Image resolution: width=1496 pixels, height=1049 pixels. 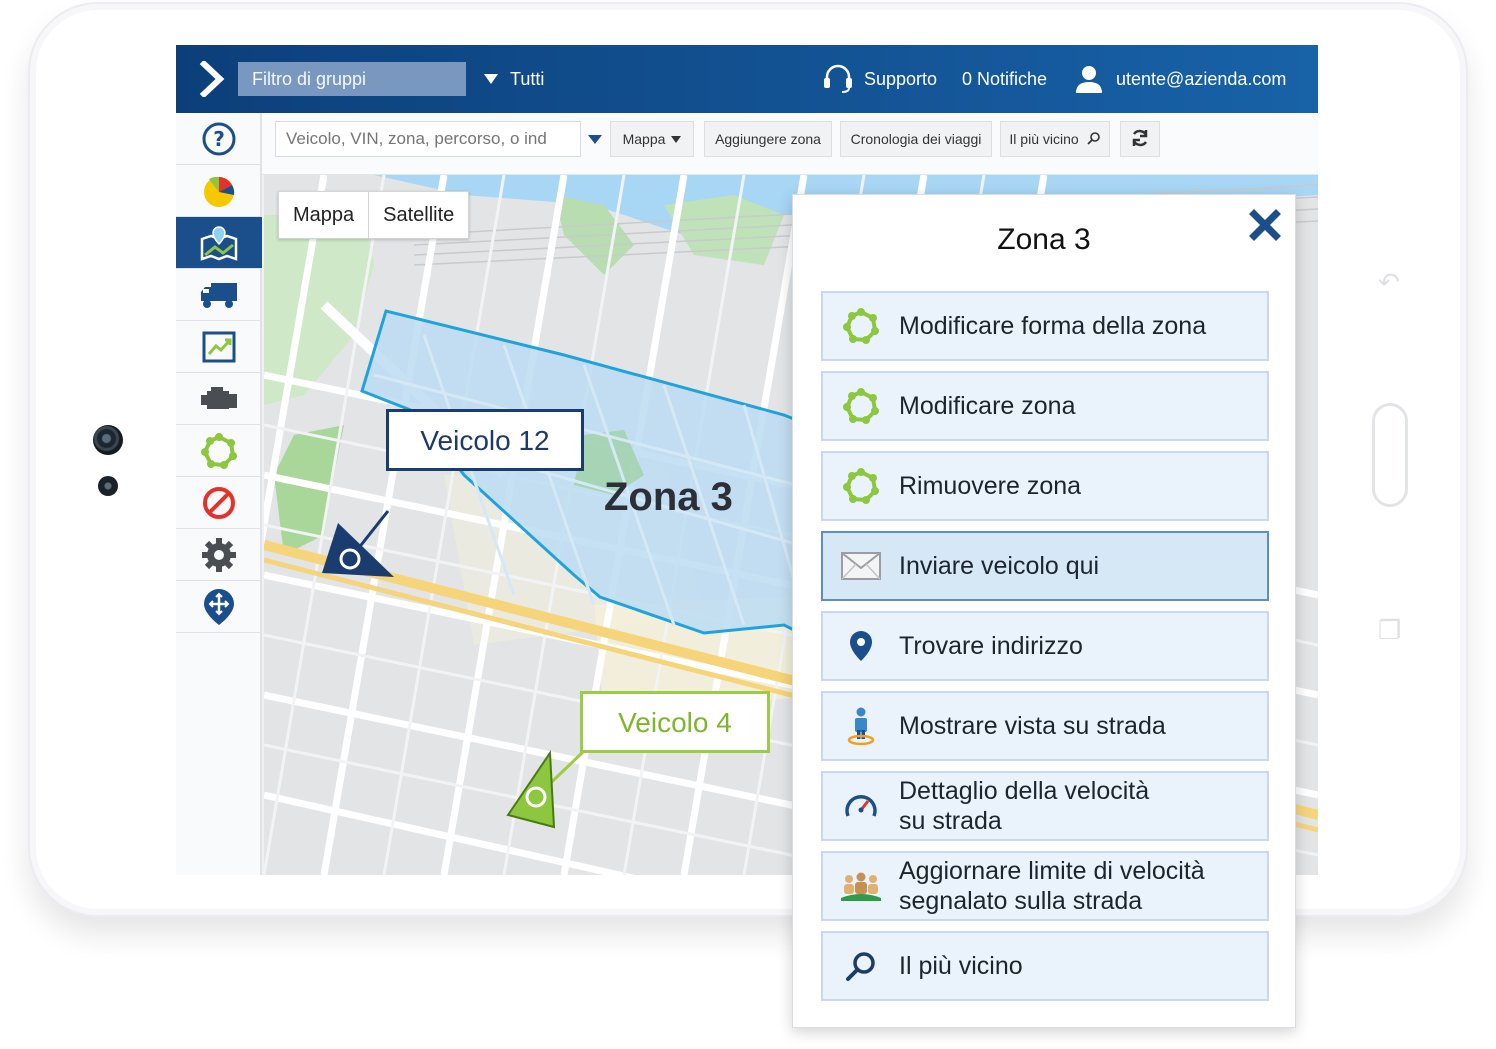 I want to click on people-group-icon, so click(x=861, y=886).